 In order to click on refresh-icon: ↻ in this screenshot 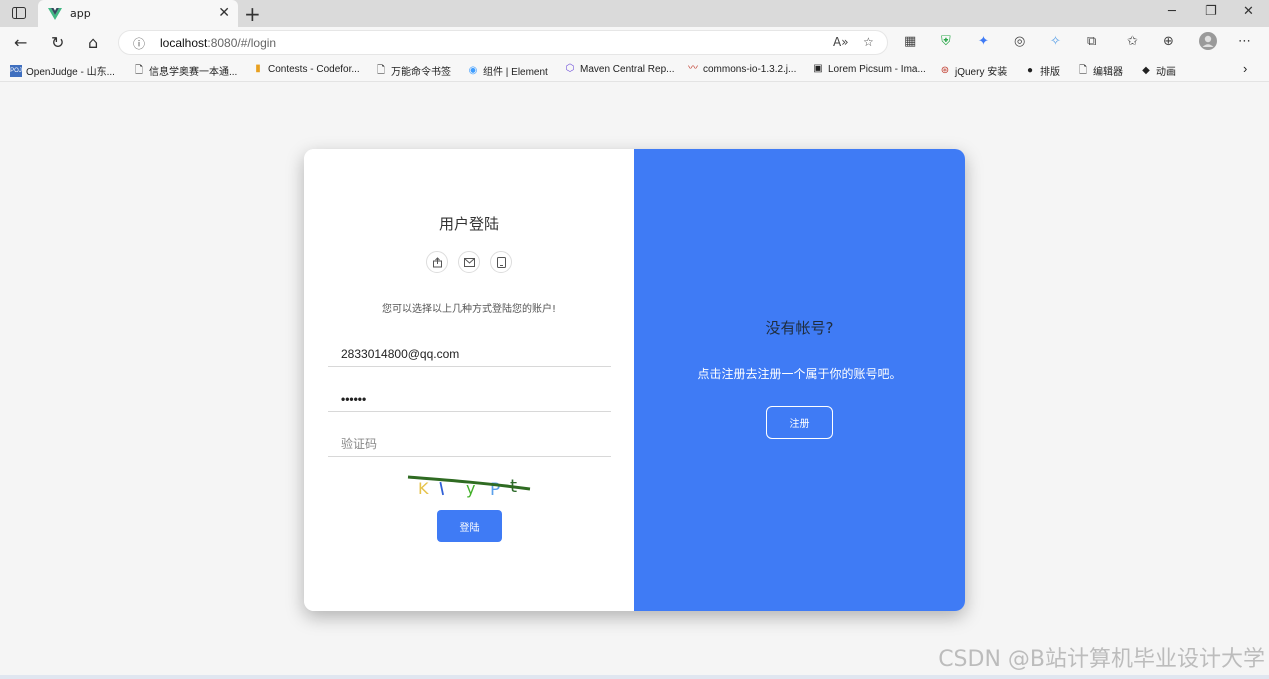, I will do `click(57, 42)`.